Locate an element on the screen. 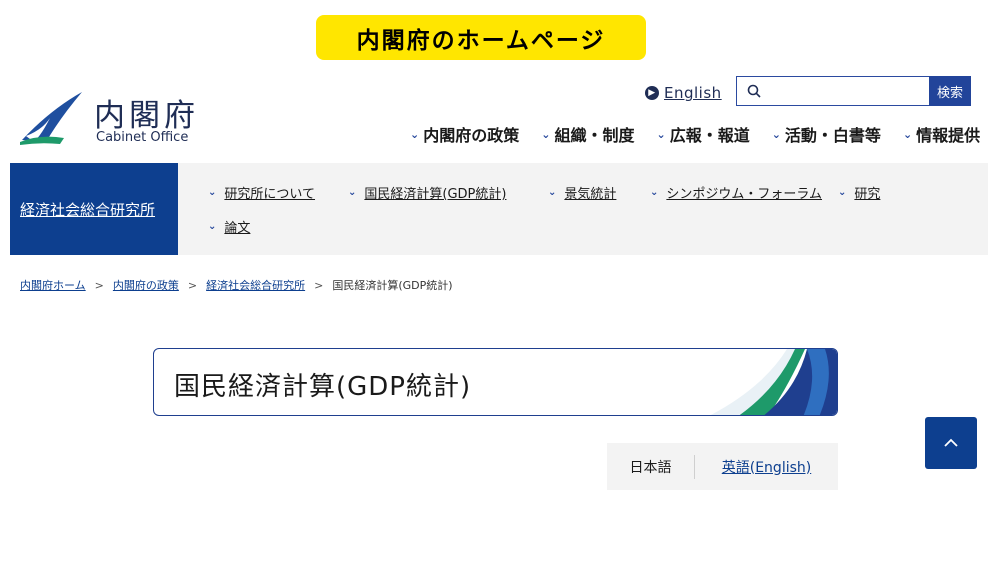 The height and width of the screenshot is (562, 1000). subnav-label: シンポジウム・フォーラム is located at coordinates (744, 194).